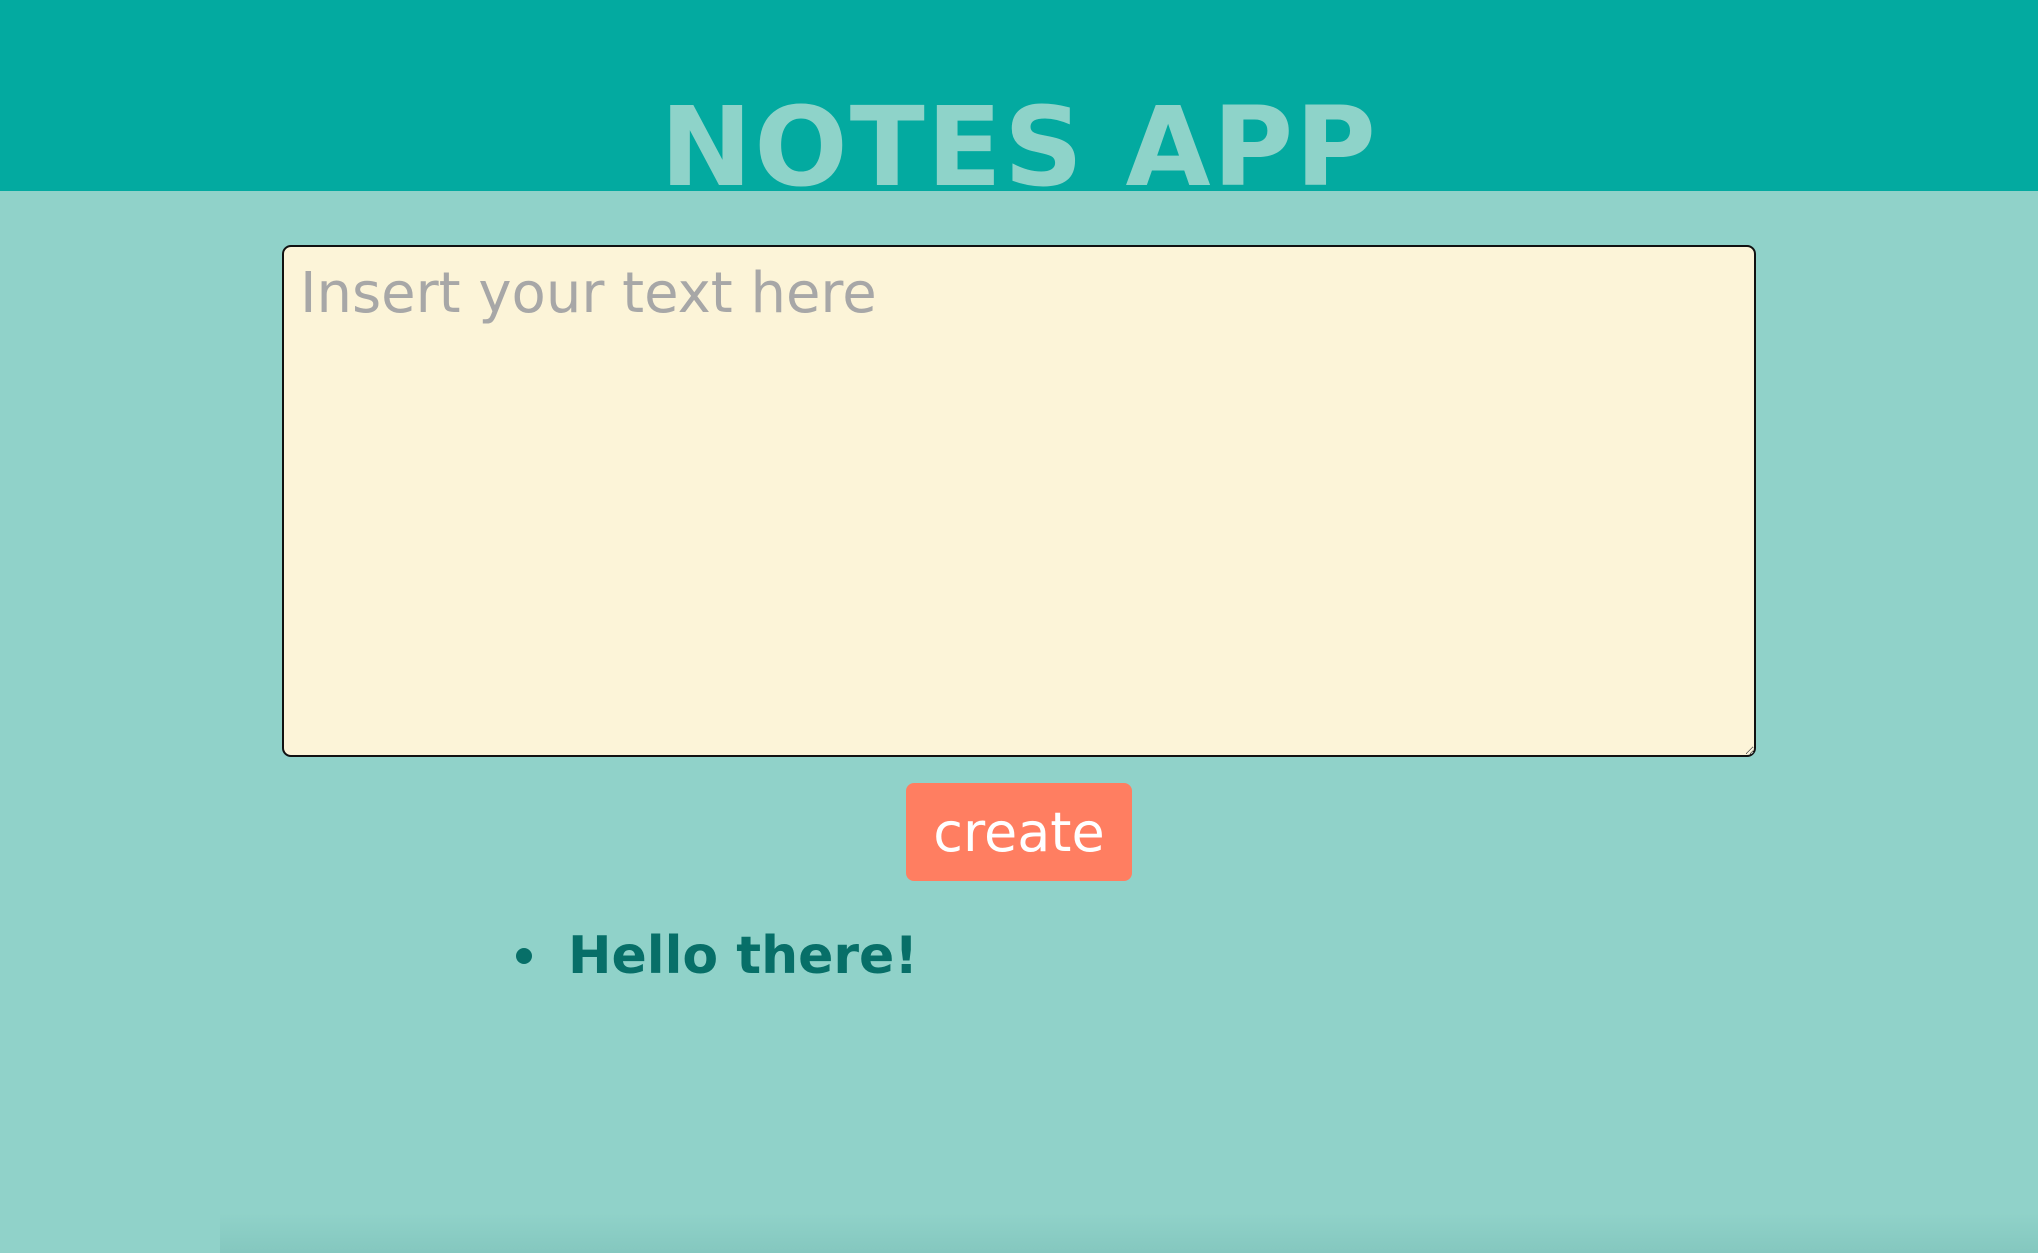  Describe the element at coordinates (1129, 1233) in the screenshot. I see `bottom-shadow` at that location.